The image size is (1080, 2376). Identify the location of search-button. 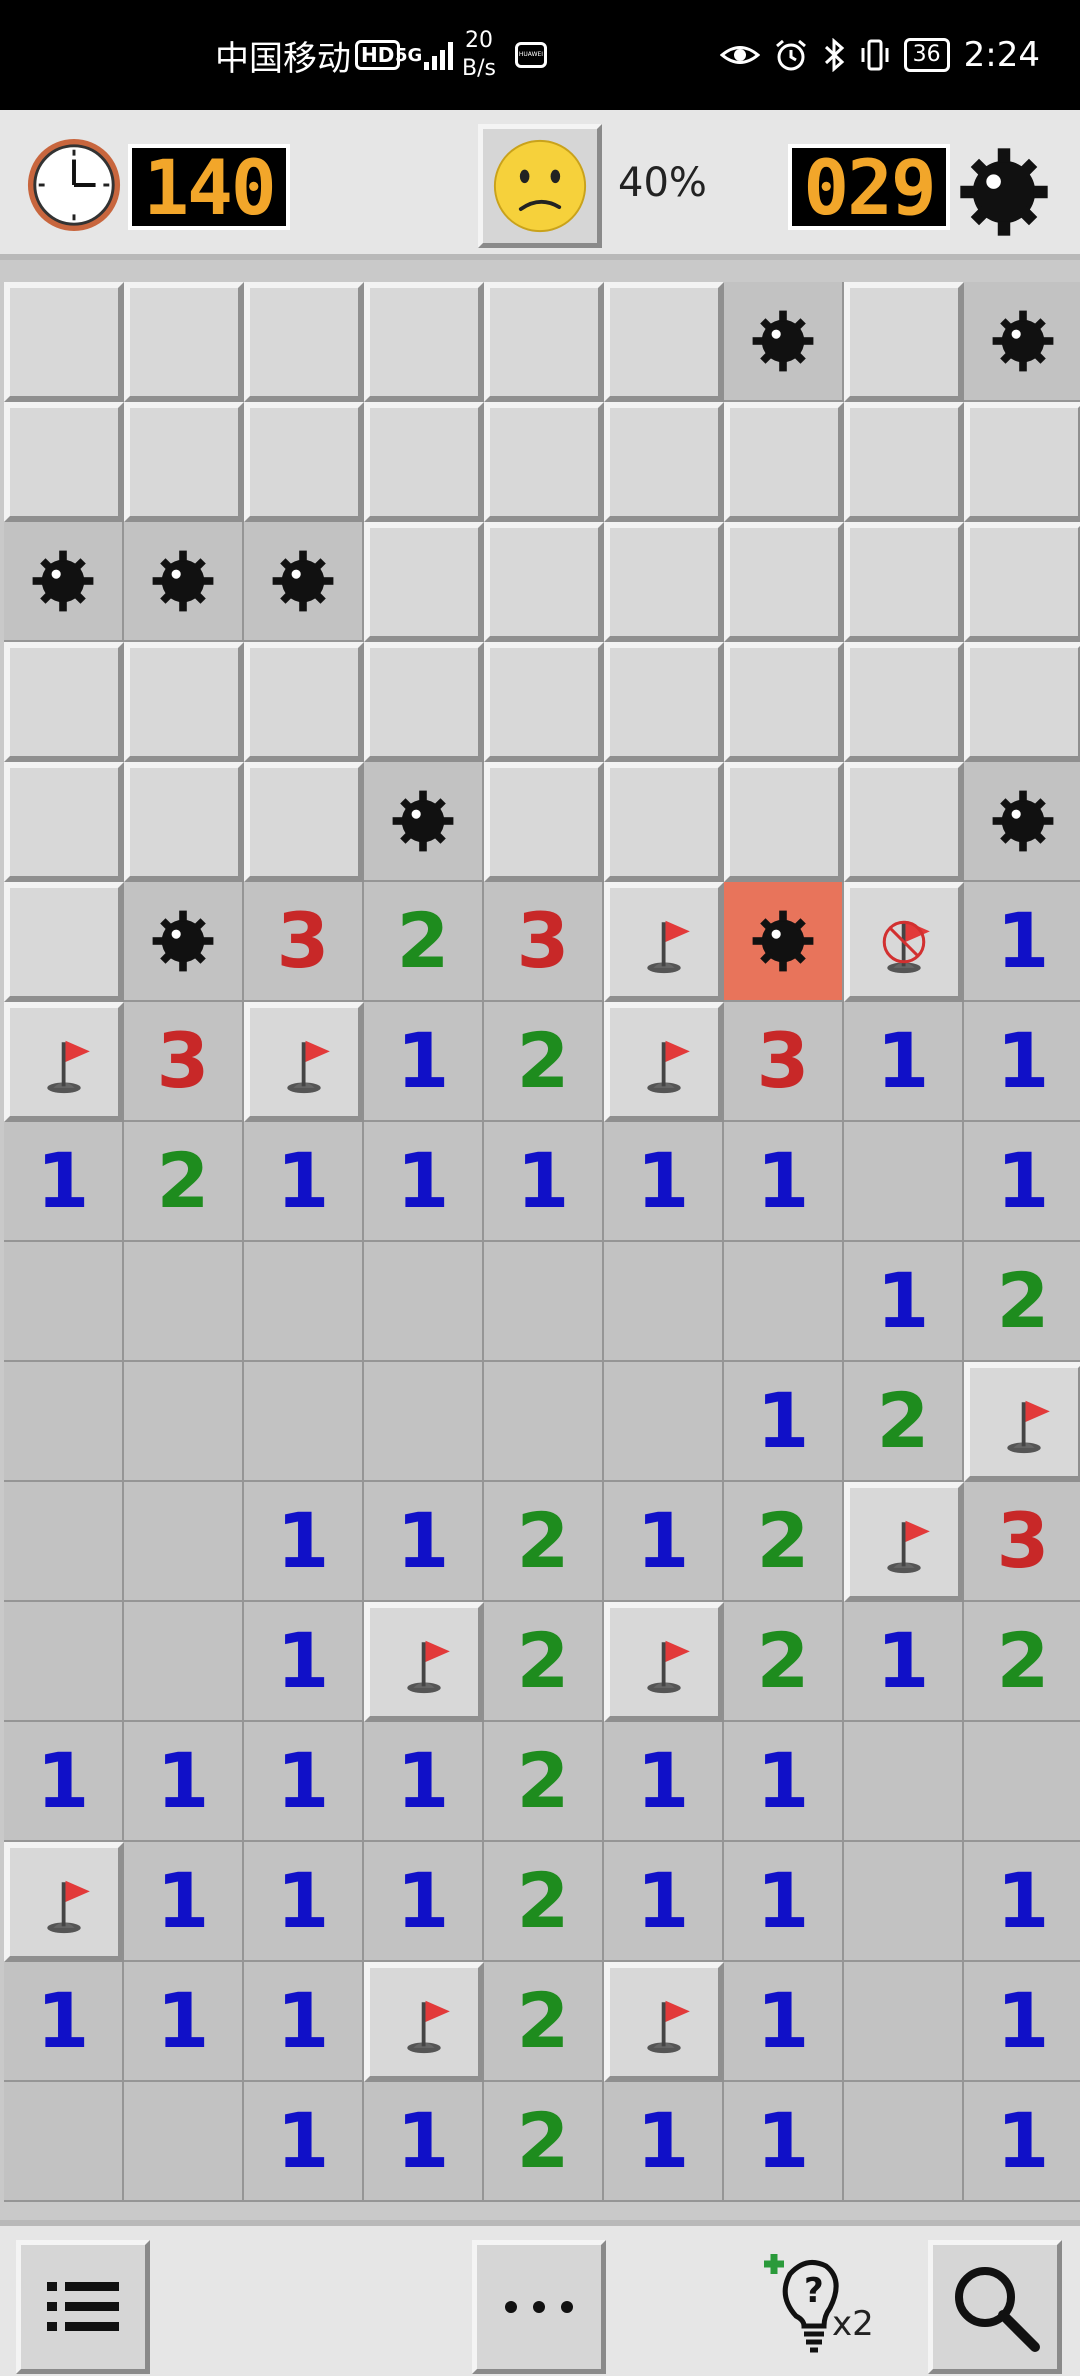
(995, 2307).